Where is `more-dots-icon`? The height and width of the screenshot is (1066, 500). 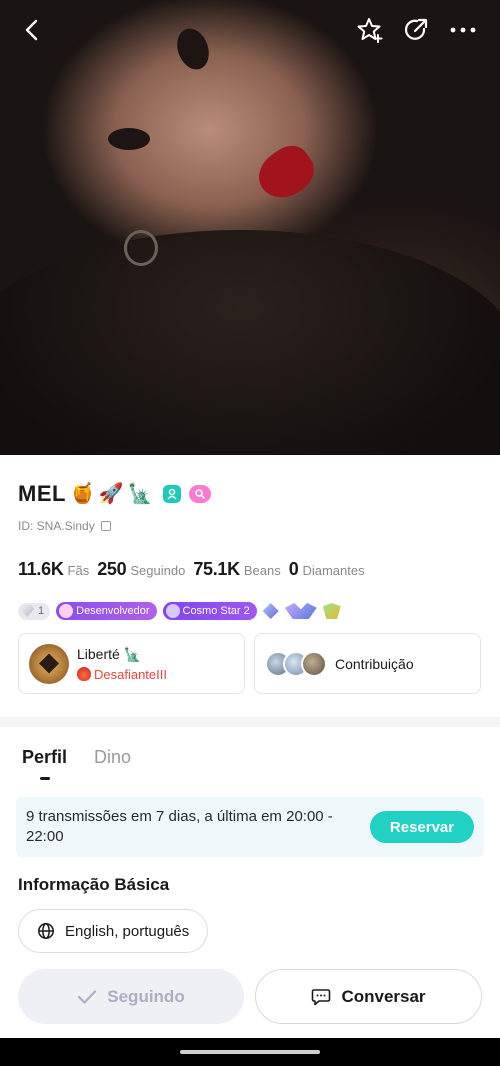 more-dots-icon is located at coordinates (463, 30).